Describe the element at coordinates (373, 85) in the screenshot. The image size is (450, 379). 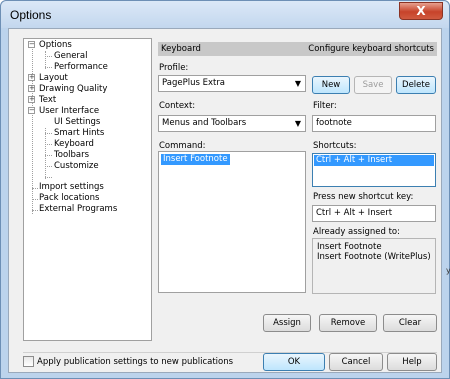
I see `save-profile-button: Save` at that location.